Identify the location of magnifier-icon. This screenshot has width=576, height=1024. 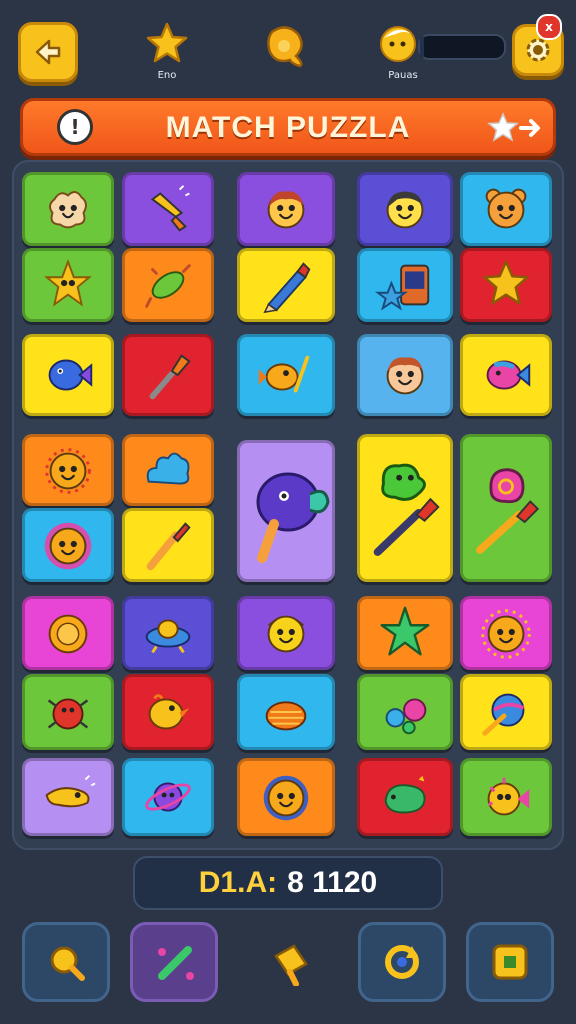
(67, 963).